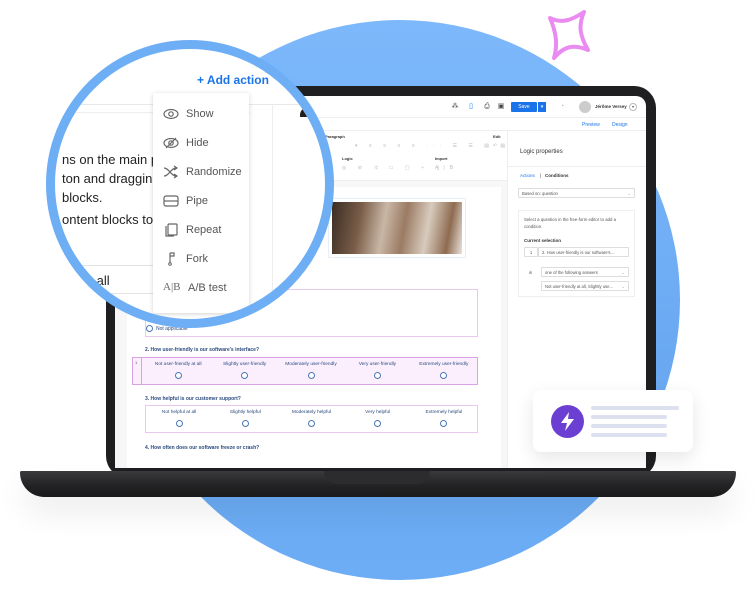 The width and height of the screenshot is (756, 604). What do you see at coordinates (633, 107) in the screenshot?
I see `user-menu-button: ▾` at bounding box center [633, 107].